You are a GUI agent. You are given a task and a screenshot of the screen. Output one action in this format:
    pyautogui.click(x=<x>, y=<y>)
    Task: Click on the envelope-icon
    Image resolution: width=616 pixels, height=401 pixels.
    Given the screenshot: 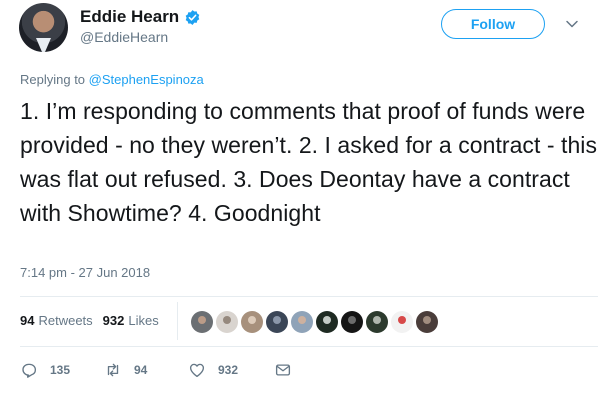 What is the action you would take?
    pyautogui.click(x=283, y=370)
    